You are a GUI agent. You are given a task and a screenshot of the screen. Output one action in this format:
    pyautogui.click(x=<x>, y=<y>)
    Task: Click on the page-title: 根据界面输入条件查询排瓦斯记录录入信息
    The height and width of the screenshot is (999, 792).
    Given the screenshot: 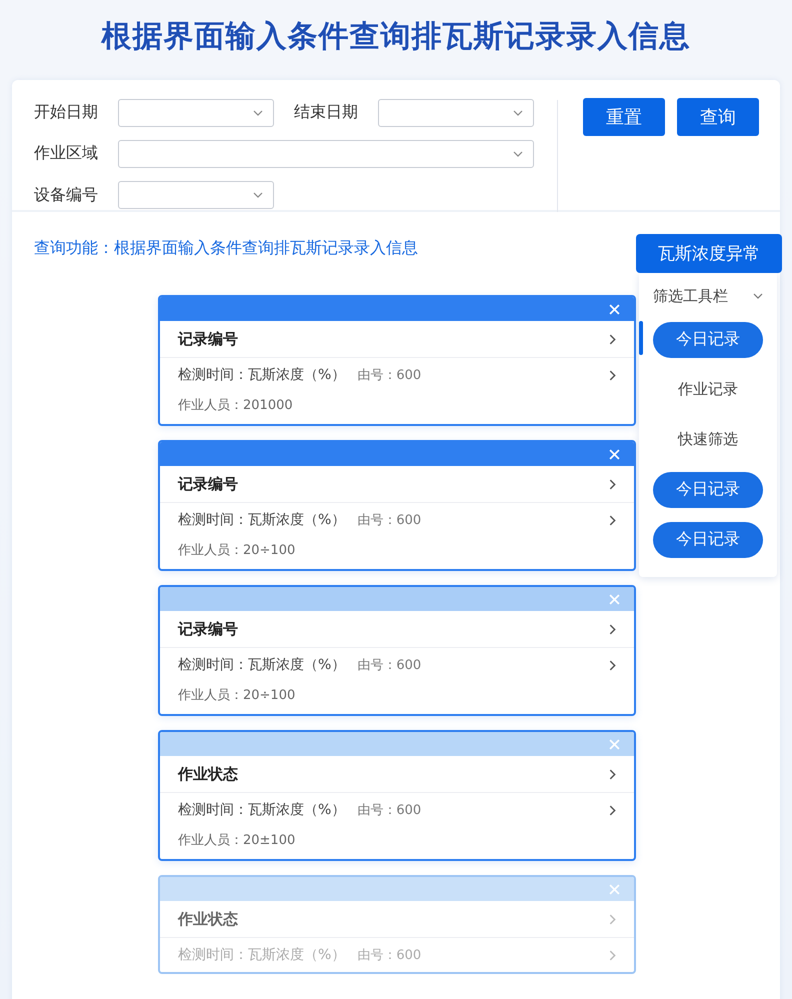 What is the action you would take?
    pyautogui.click(x=396, y=37)
    